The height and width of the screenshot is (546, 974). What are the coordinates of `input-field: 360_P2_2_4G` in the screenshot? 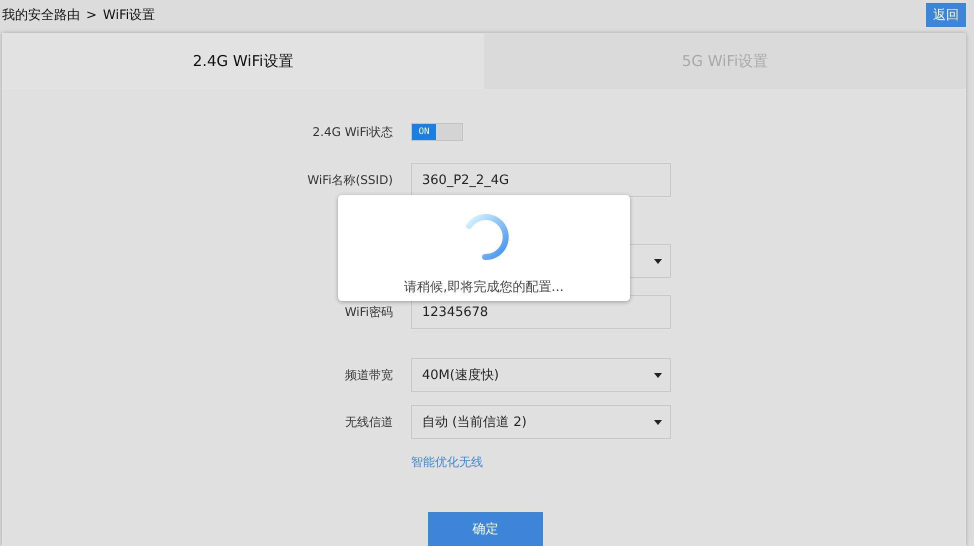 It's located at (541, 180).